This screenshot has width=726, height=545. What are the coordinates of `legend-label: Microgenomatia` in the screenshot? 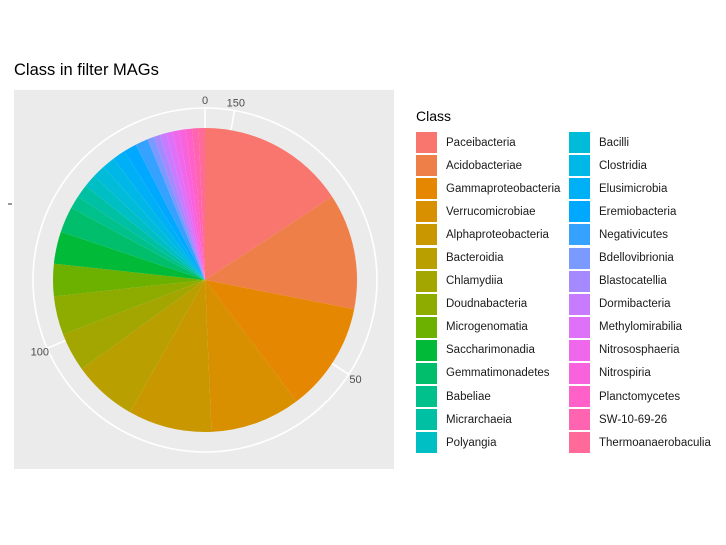 It's located at (487, 327).